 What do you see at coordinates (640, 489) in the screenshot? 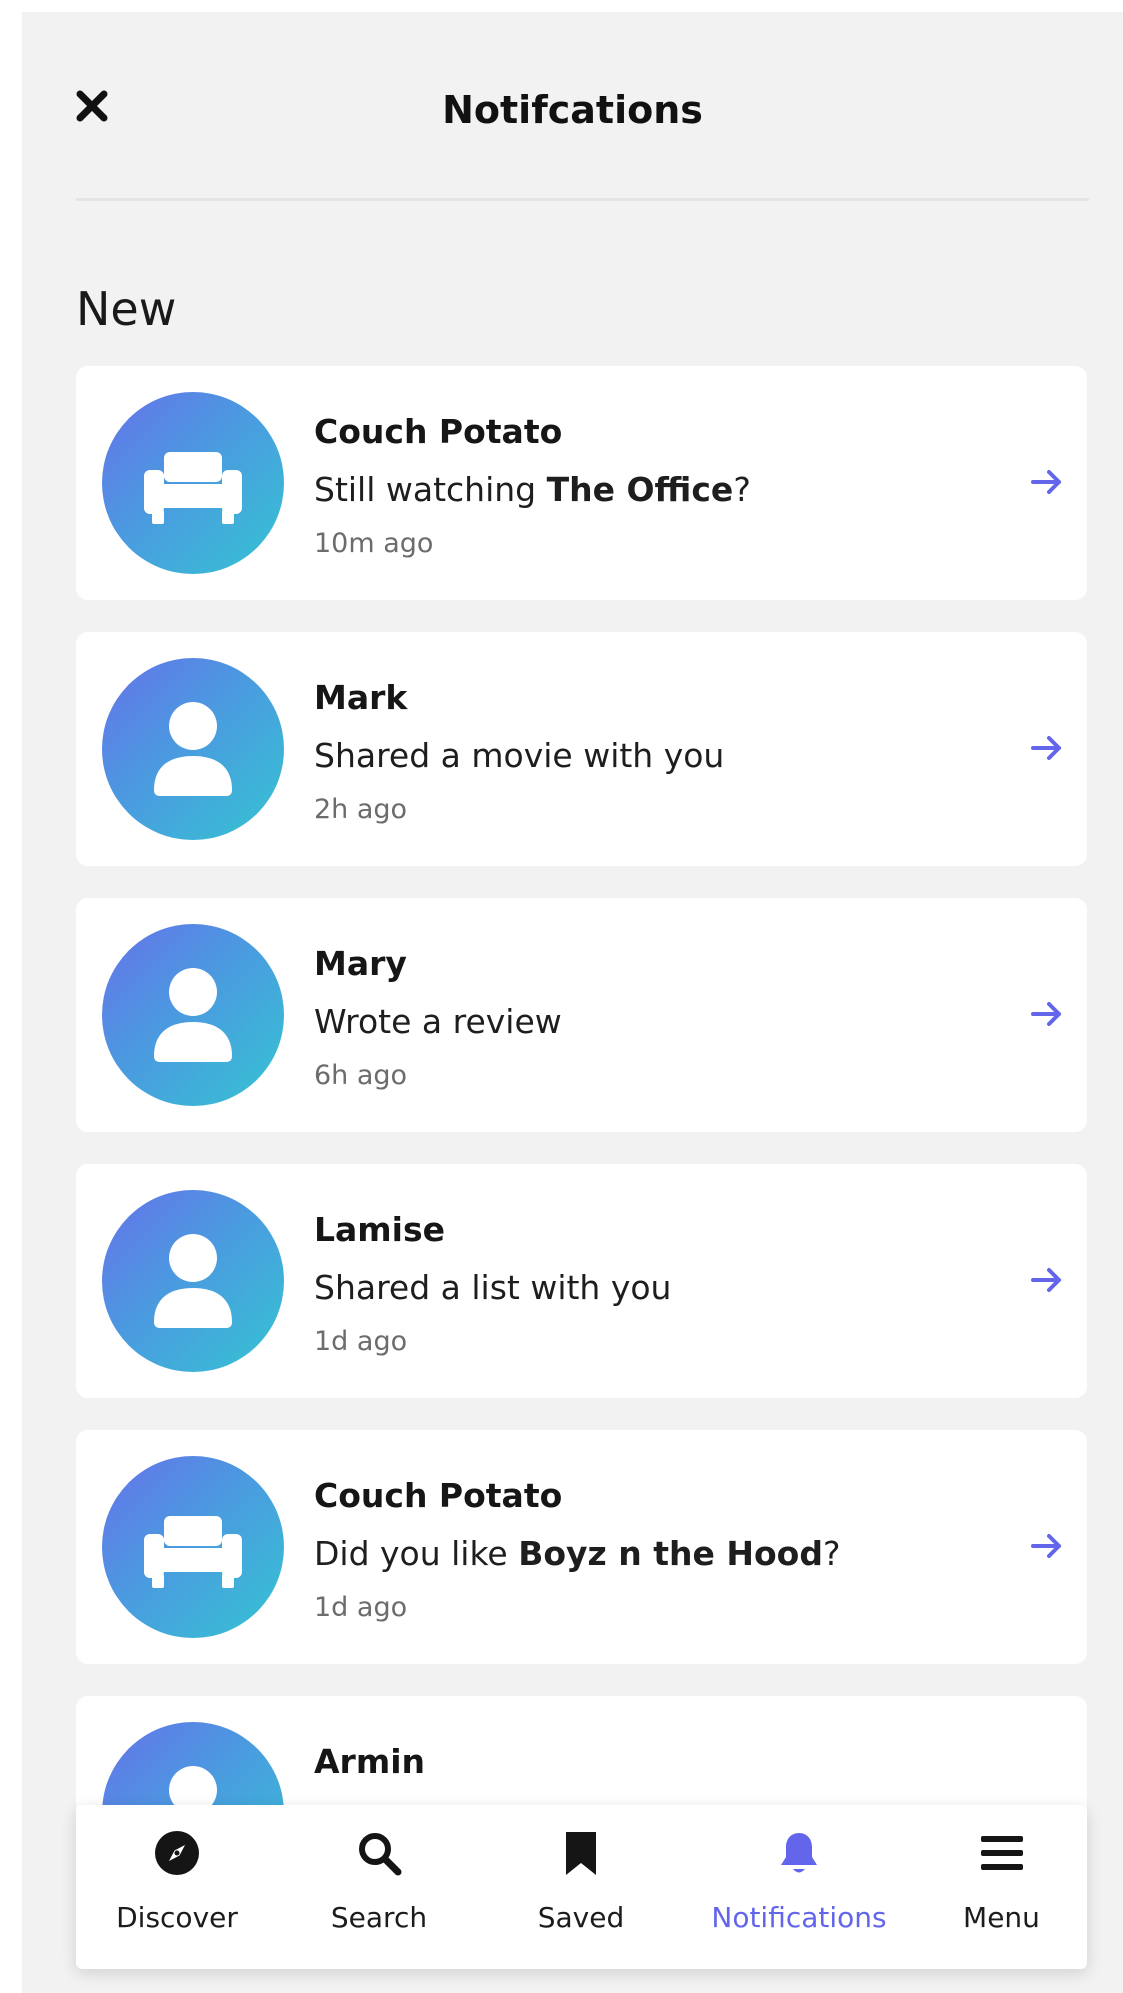
I see `message-title: The Office` at bounding box center [640, 489].